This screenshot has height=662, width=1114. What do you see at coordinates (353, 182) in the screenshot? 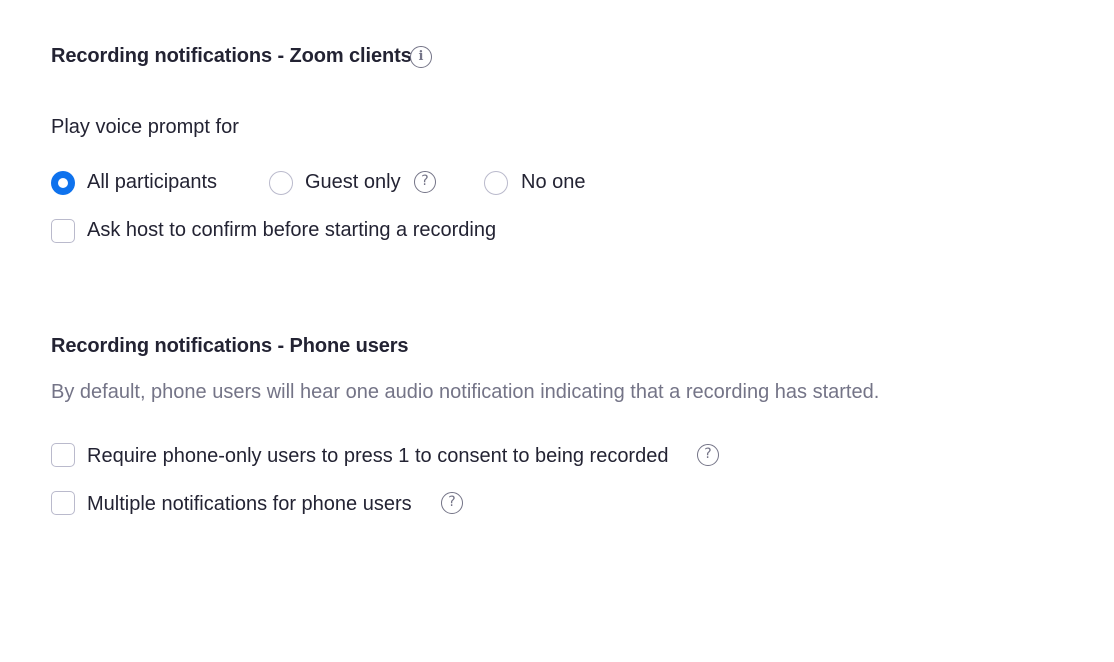
I see `radio-guest-only-label: Guest only` at bounding box center [353, 182].